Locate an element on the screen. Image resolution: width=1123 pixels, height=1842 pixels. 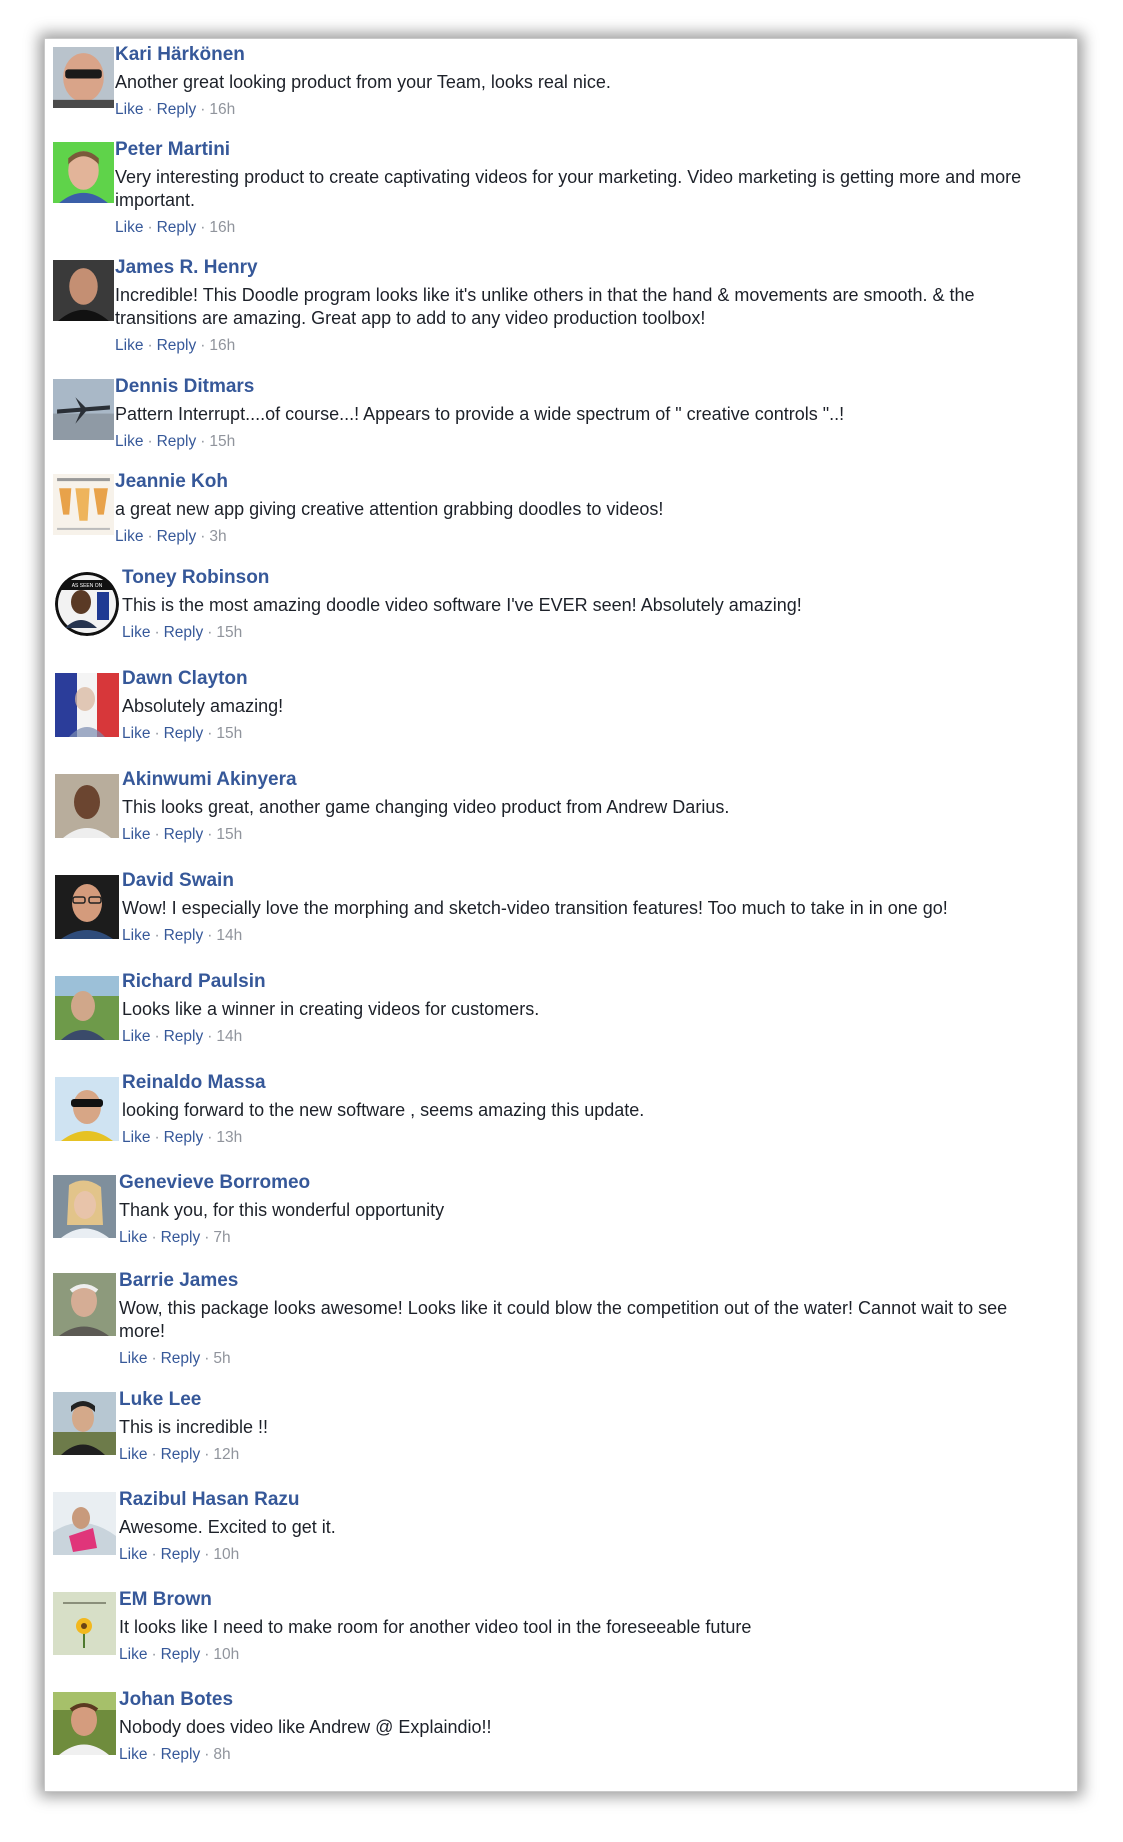
comment-text: Awesome. Excited to get it. is located at coordinates (227, 1527).